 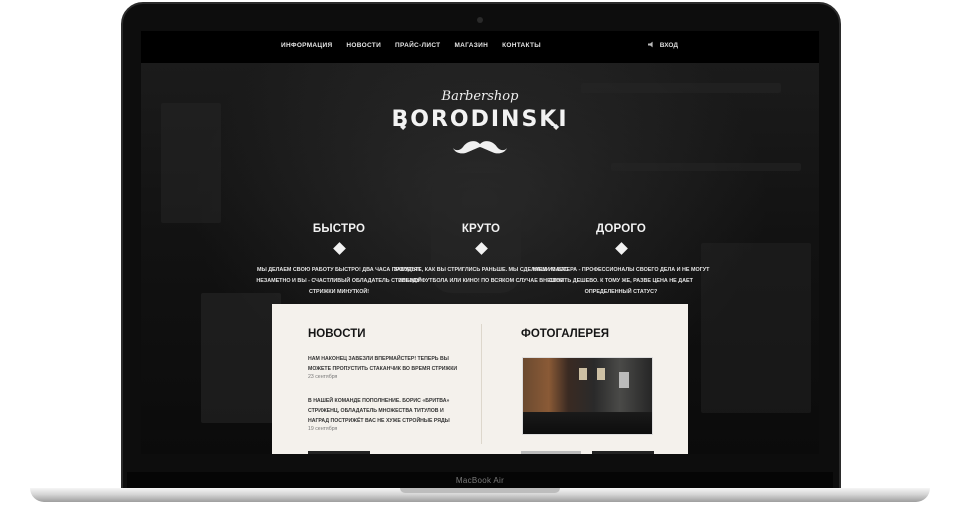 What do you see at coordinates (471, 45) in the screenshot?
I see `nav-item-shop: МАГАЗИН` at bounding box center [471, 45].